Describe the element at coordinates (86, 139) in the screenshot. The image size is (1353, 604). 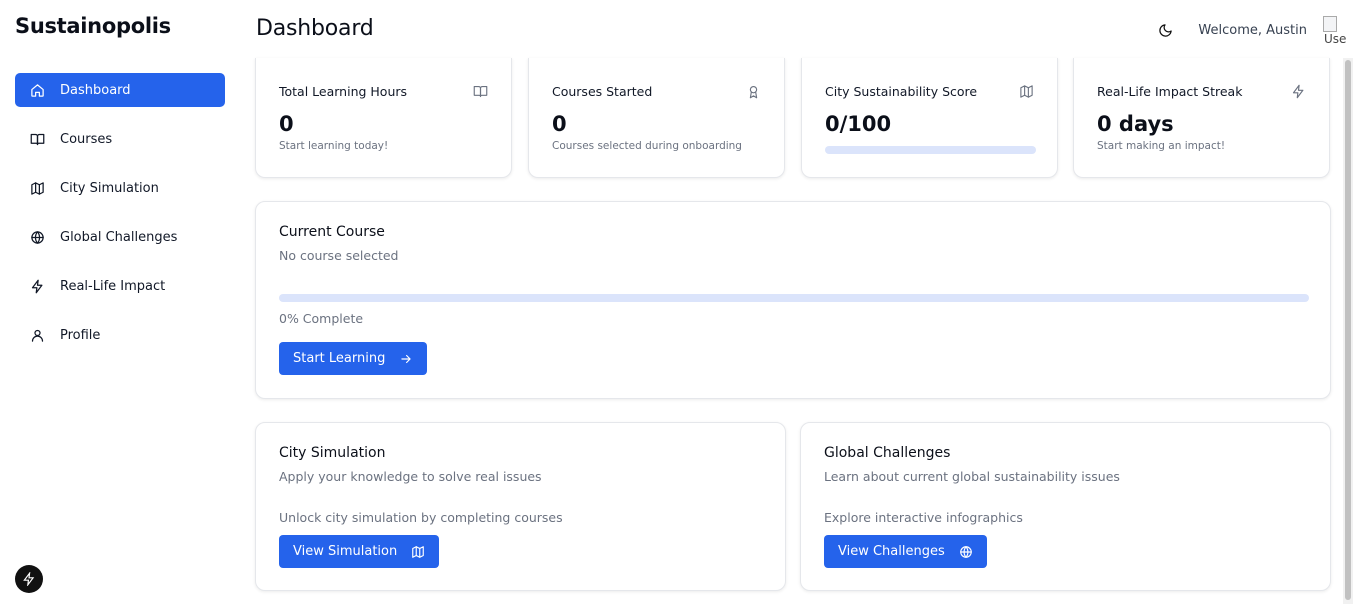
I see `sidebar-item-label: Courses` at that location.